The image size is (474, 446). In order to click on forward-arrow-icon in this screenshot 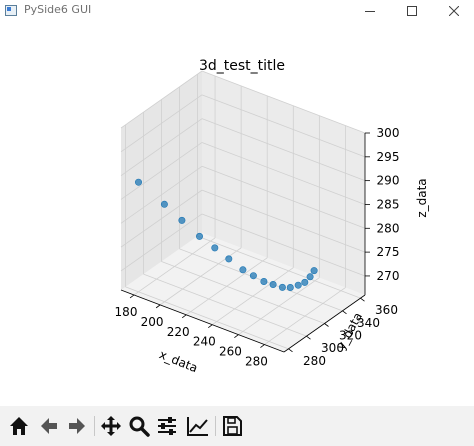, I will do `click(77, 426)`.